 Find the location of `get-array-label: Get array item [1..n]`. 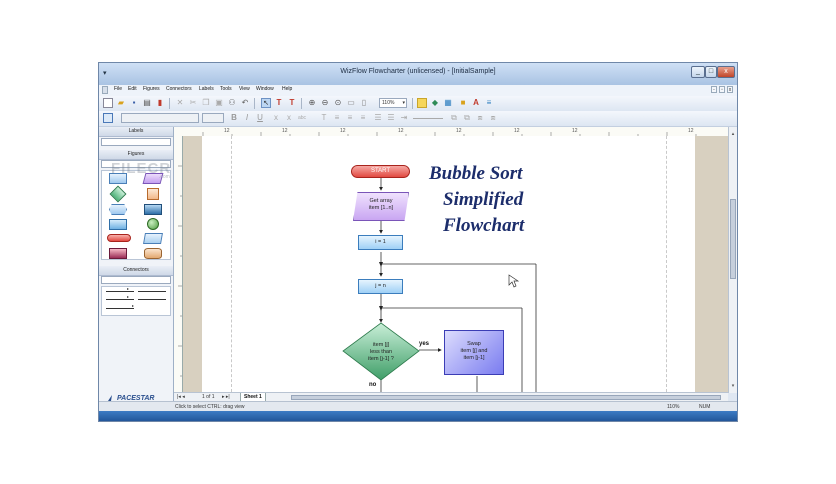

get-array-label: Get array item [1..n] is located at coordinates (381, 205).